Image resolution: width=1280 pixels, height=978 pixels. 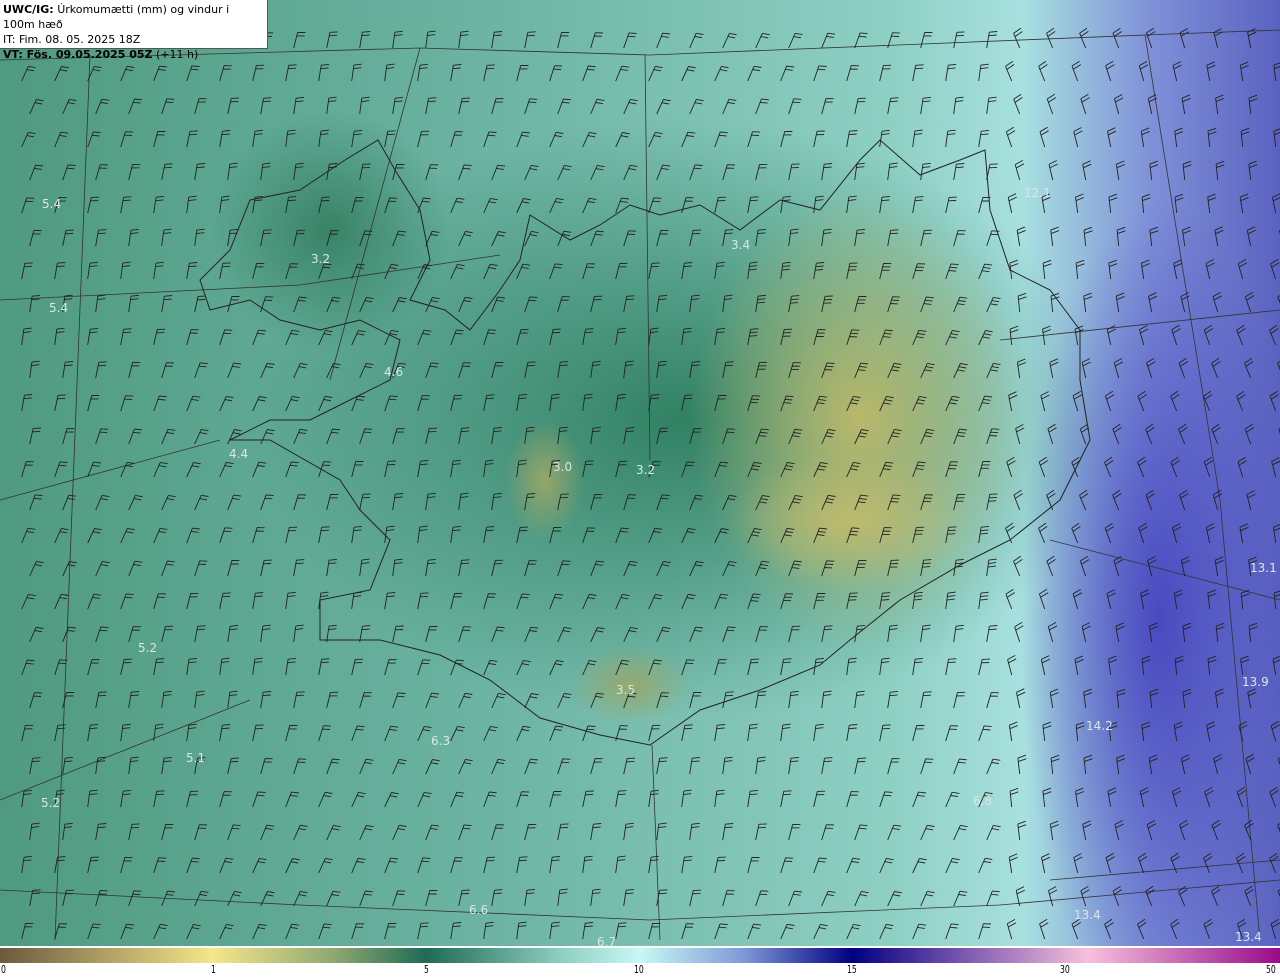 What do you see at coordinates (1065, 969) in the screenshot?
I see `colorbar-tick: 30` at bounding box center [1065, 969].